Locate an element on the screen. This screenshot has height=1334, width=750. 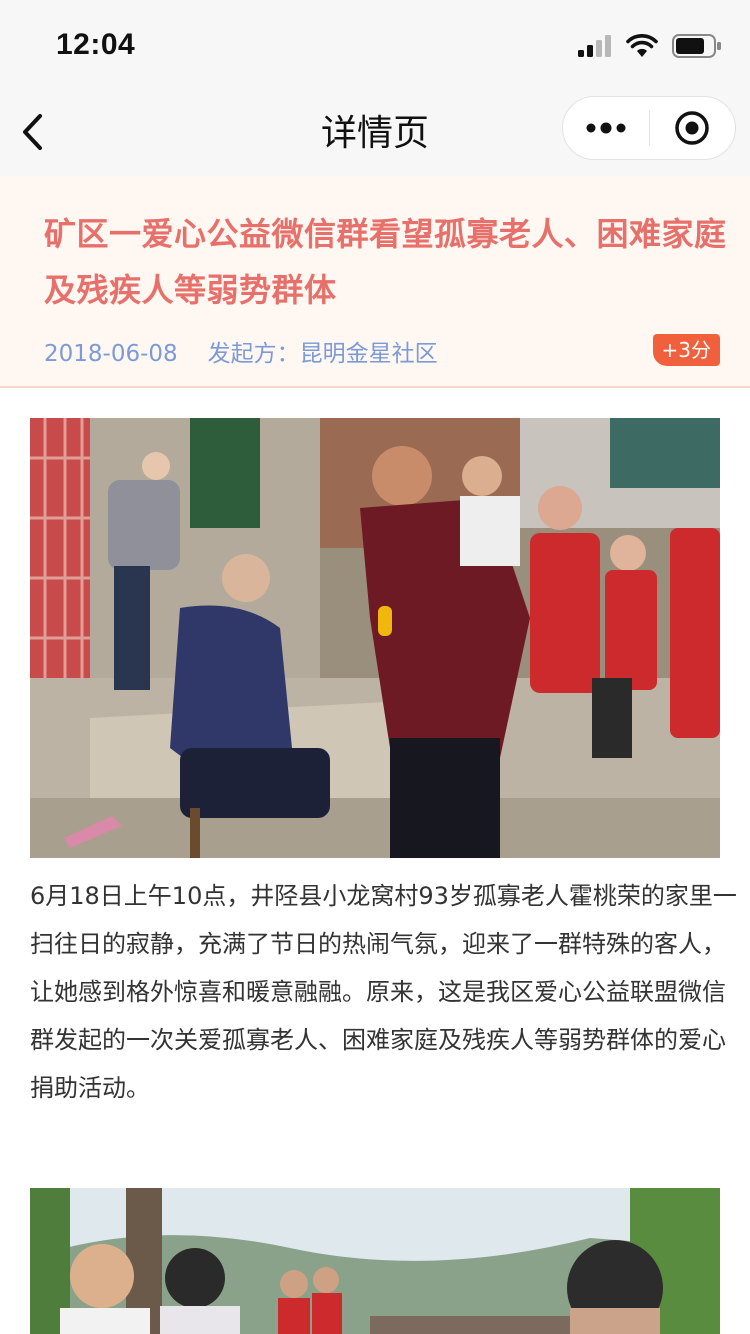
close-miniprogram-button is located at coordinates (693, 128).